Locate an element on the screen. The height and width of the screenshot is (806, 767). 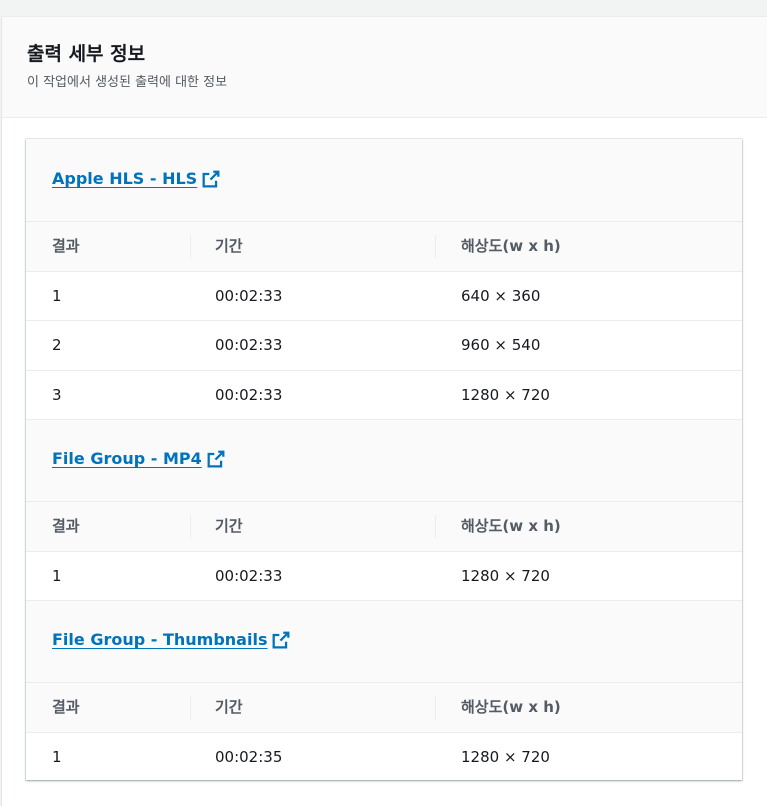
table-row: 1 00:02:33 640 × 360 is located at coordinates (384, 296).